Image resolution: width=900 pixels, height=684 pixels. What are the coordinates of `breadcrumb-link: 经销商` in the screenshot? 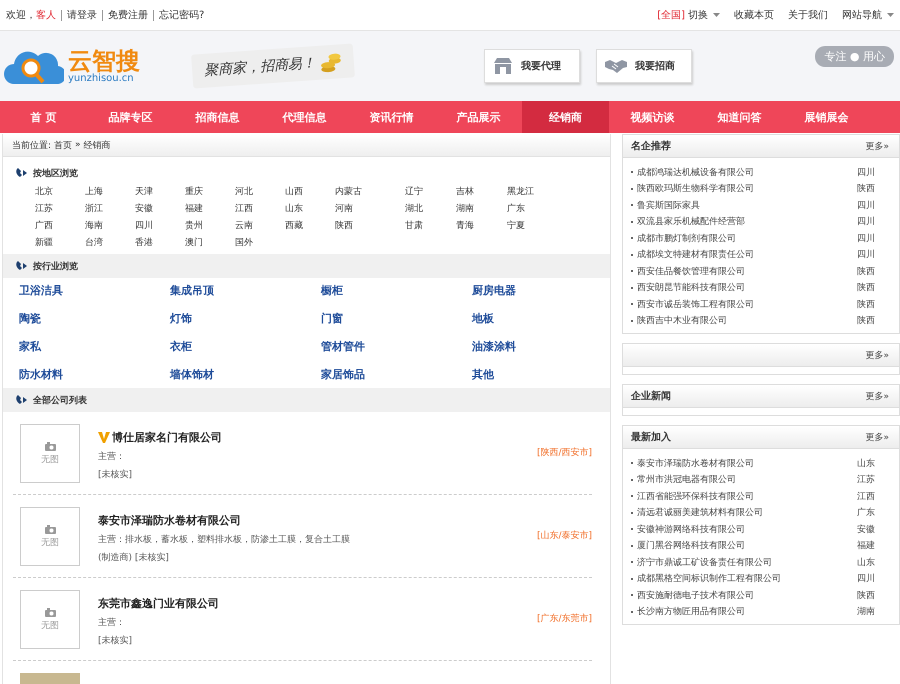 It's located at (97, 145).